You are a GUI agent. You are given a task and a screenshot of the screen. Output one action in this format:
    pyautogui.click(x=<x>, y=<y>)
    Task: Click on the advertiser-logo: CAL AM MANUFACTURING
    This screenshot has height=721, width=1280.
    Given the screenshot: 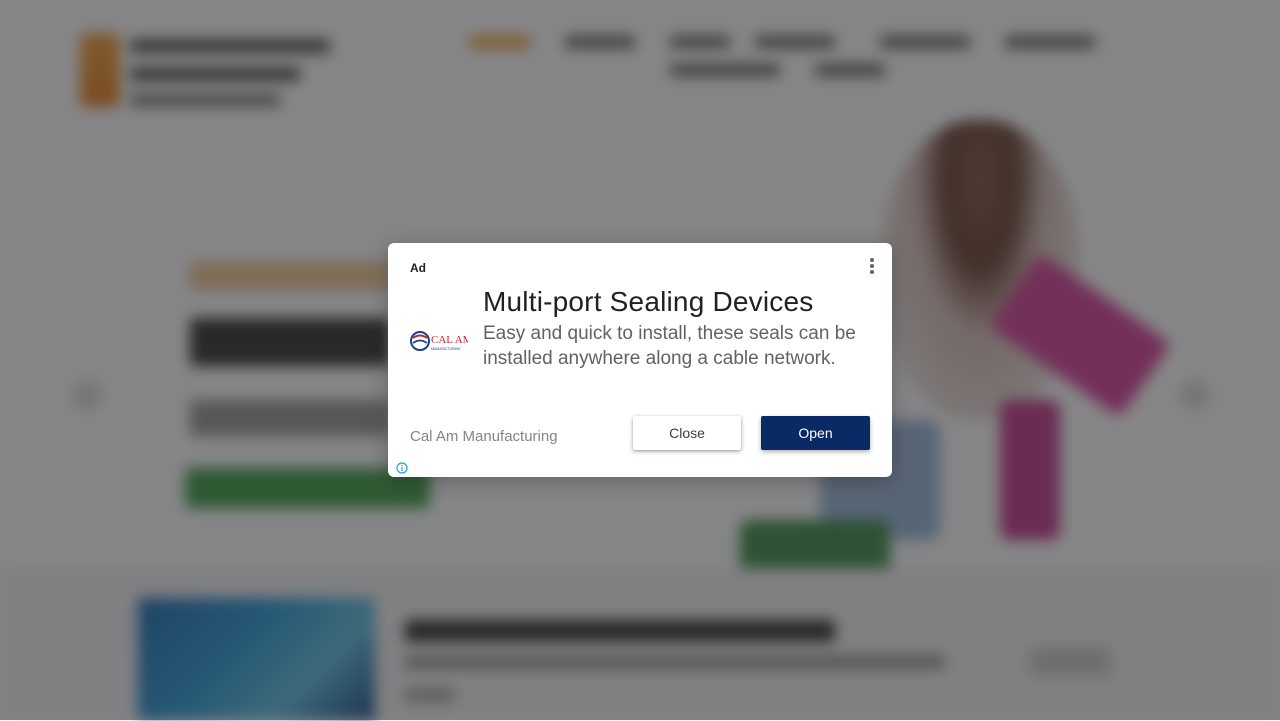 What is the action you would take?
    pyautogui.click(x=441, y=341)
    